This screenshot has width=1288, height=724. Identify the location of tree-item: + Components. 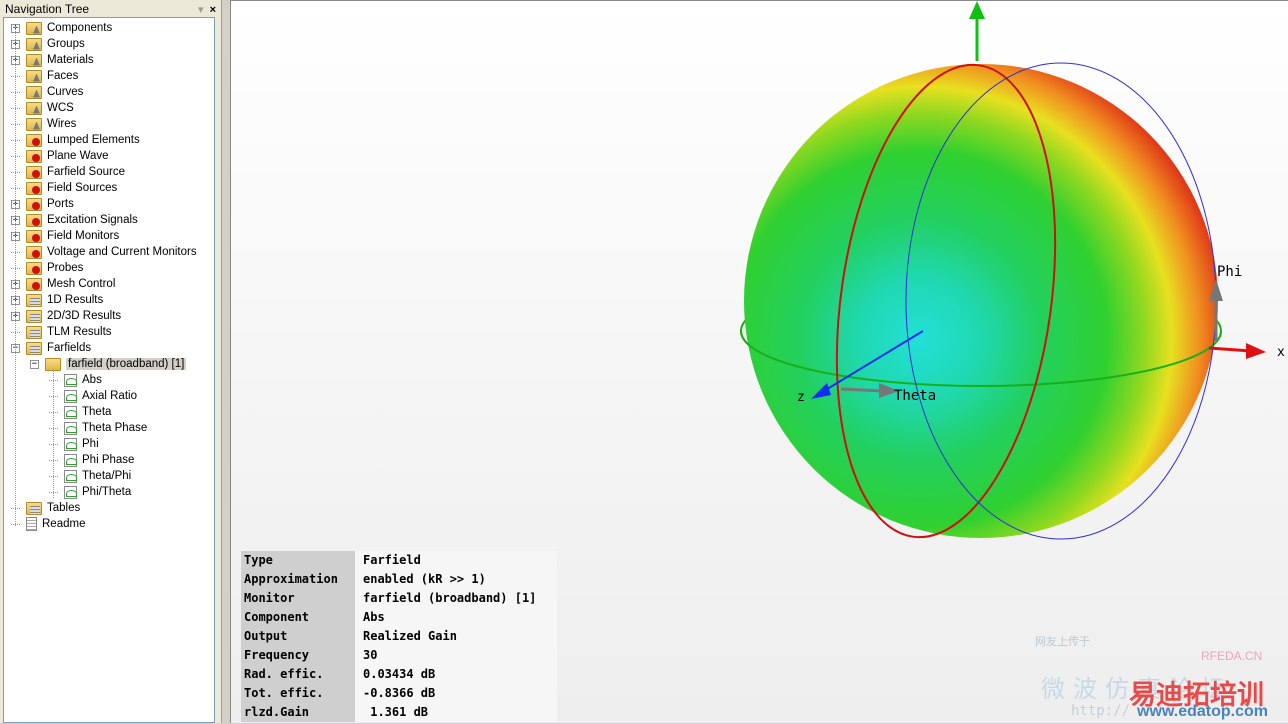
(61, 28).